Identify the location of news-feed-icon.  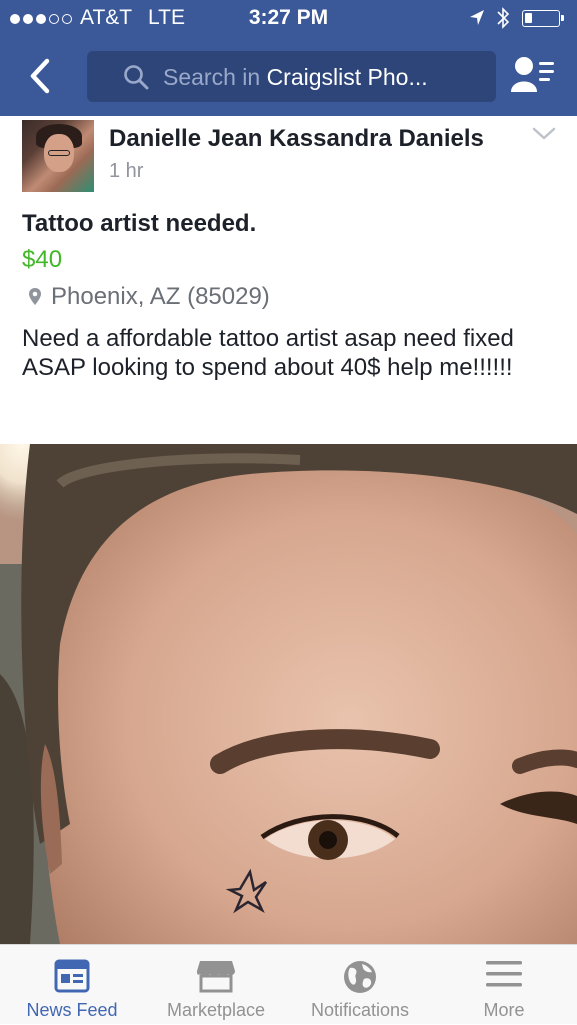
(72, 976).